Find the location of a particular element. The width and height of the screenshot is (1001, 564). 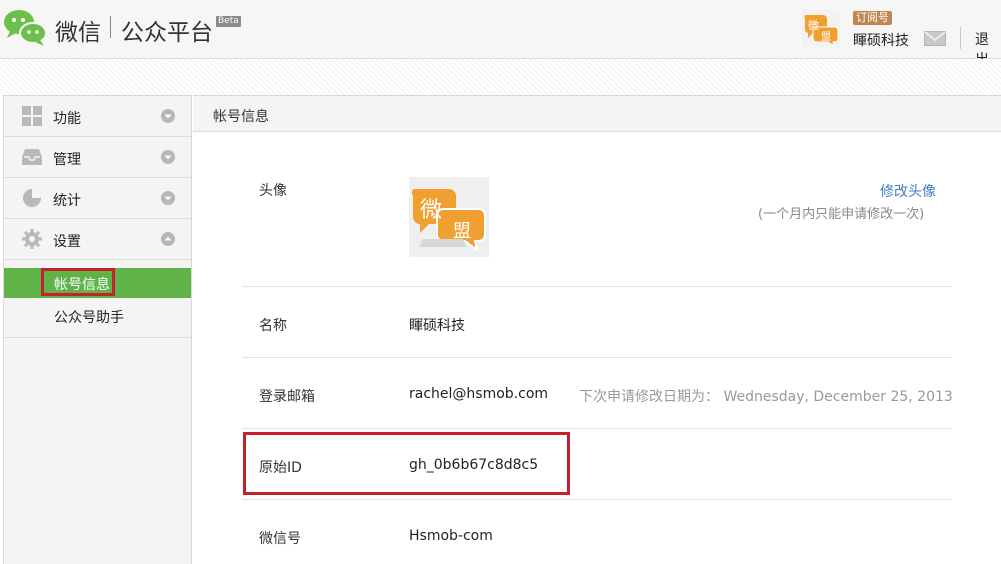

change-avatar-link: 修改头像 is located at coordinates (908, 191).